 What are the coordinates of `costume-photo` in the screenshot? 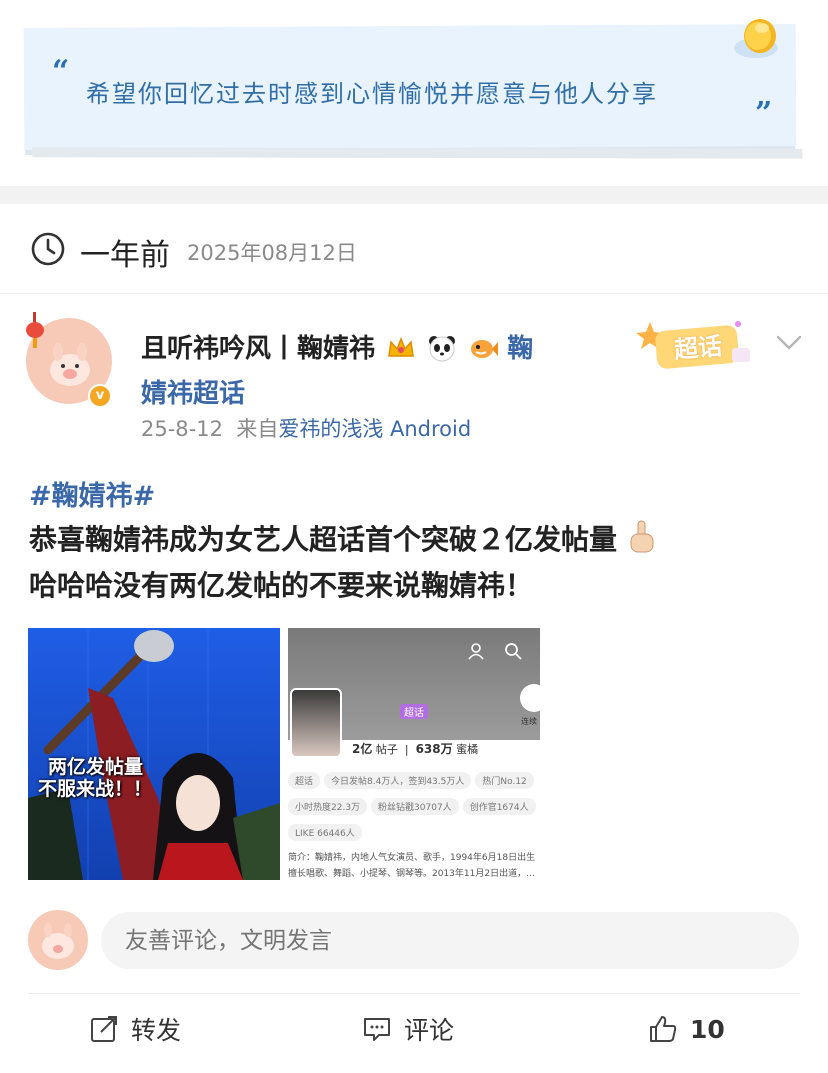 It's located at (154, 754).